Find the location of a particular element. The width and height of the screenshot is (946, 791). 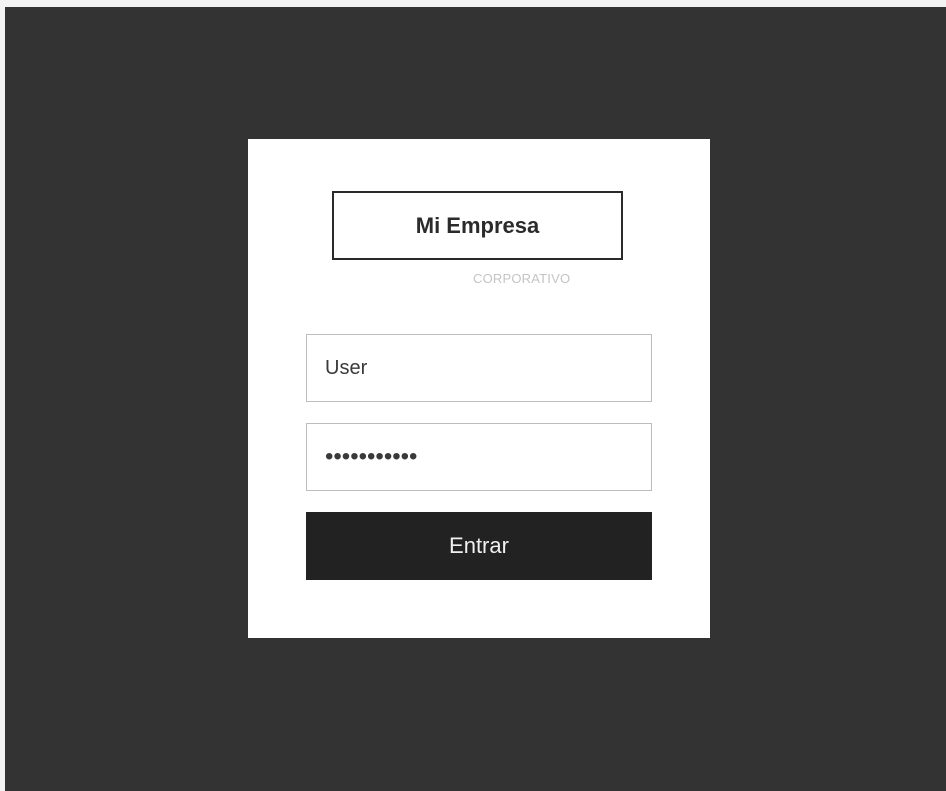

username-input is located at coordinates (488, 368).